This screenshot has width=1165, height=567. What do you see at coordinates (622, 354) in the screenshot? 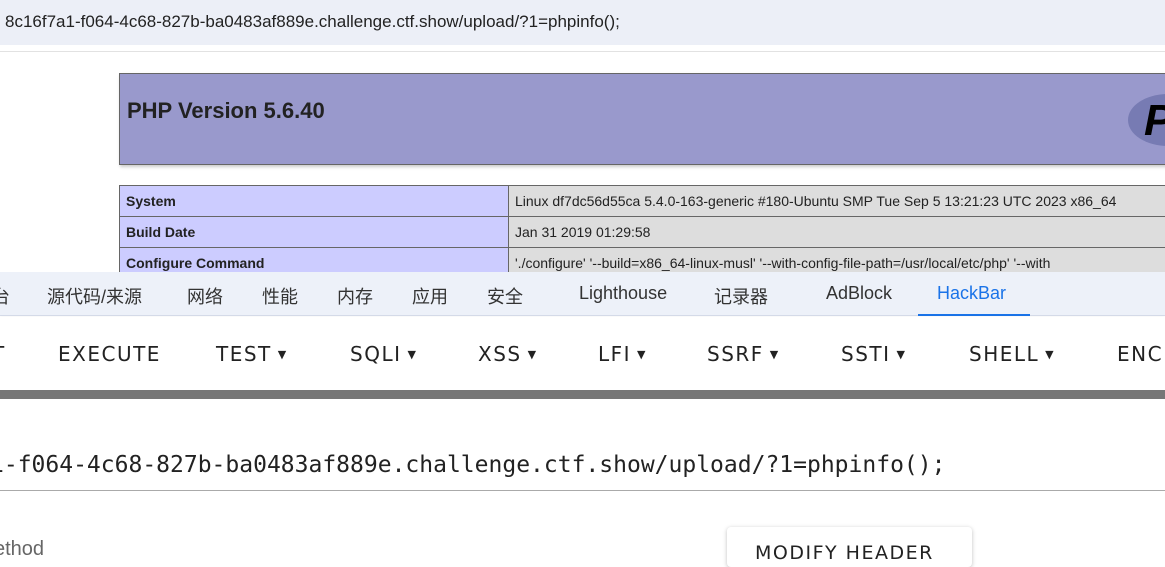
I see `lfi-dropdown: LFI▼` at bounding box center [622, 354].